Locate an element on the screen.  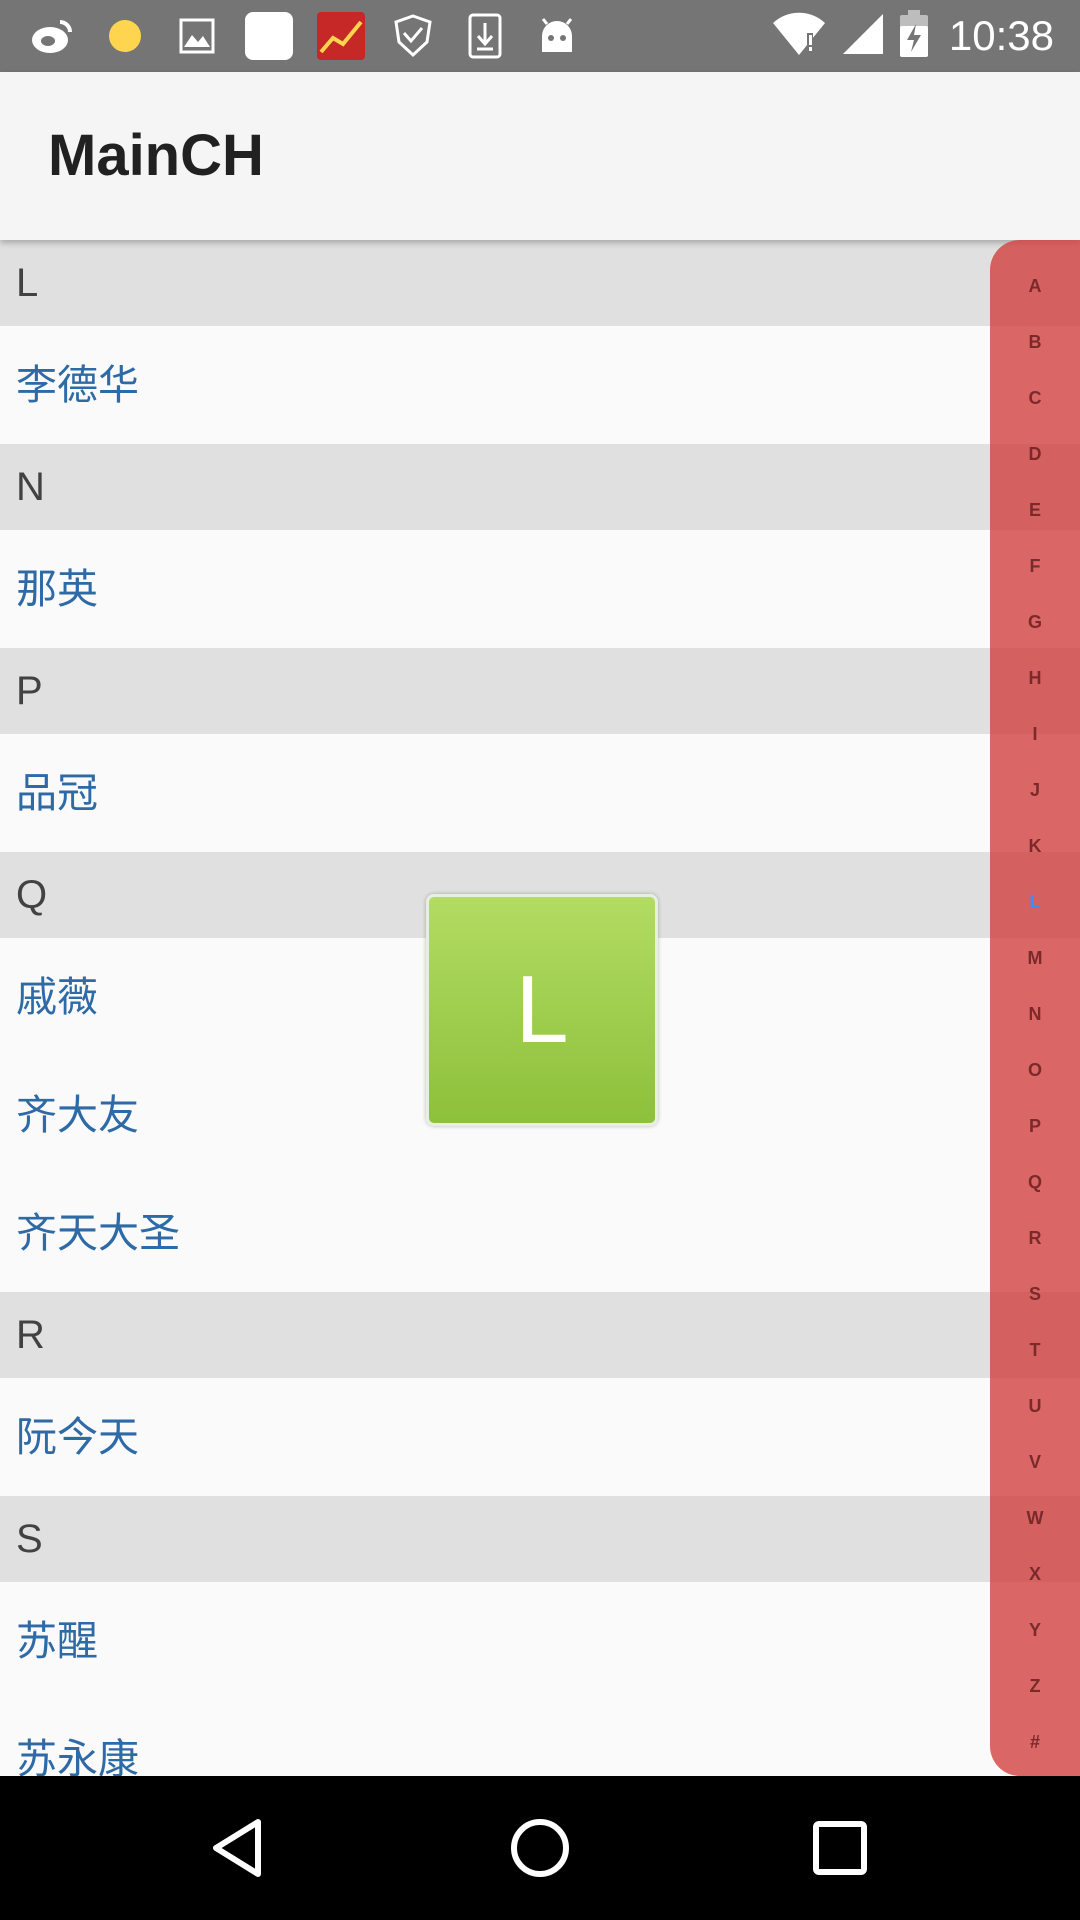
contact-item: 阮今天 is located at coordinates (540, 1437).